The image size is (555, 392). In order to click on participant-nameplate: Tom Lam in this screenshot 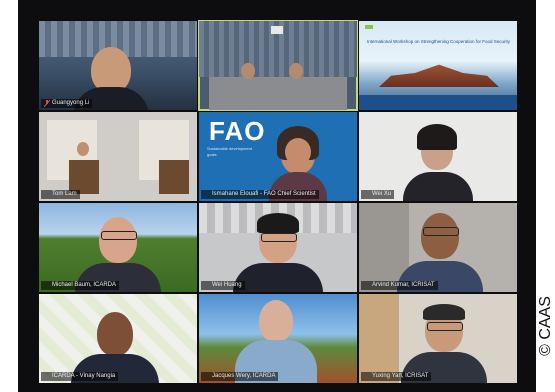, I will do `click(60, 194)`.